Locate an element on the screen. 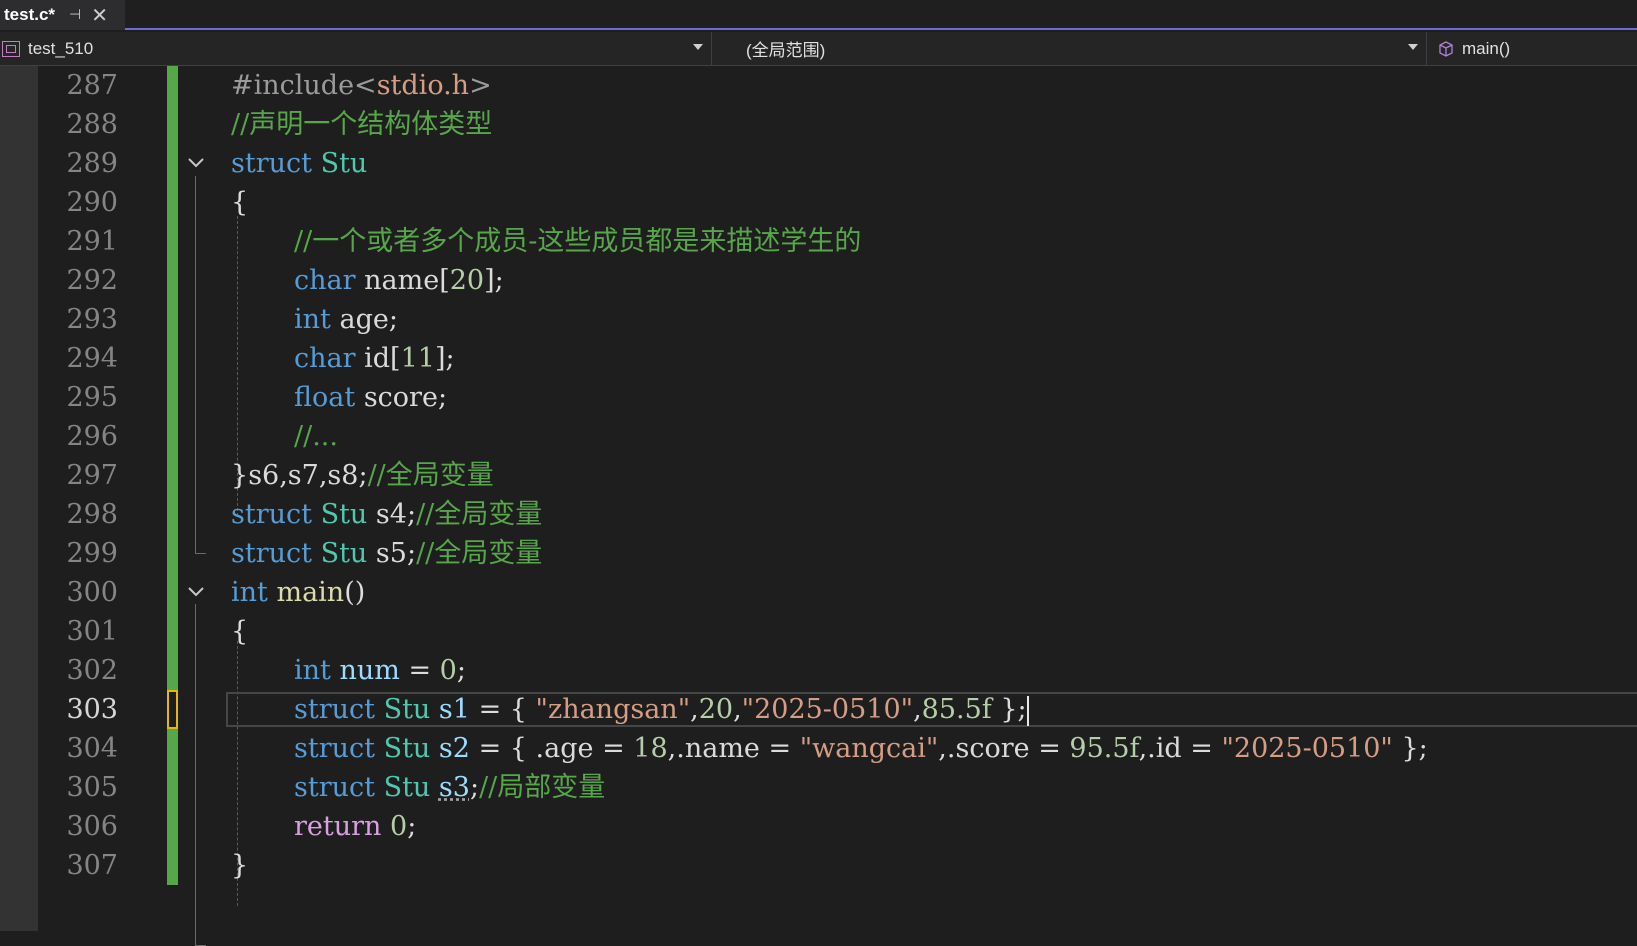 This screenshot has width=1637, height=946. line-number: 303 is located at coordinates (78, 709).